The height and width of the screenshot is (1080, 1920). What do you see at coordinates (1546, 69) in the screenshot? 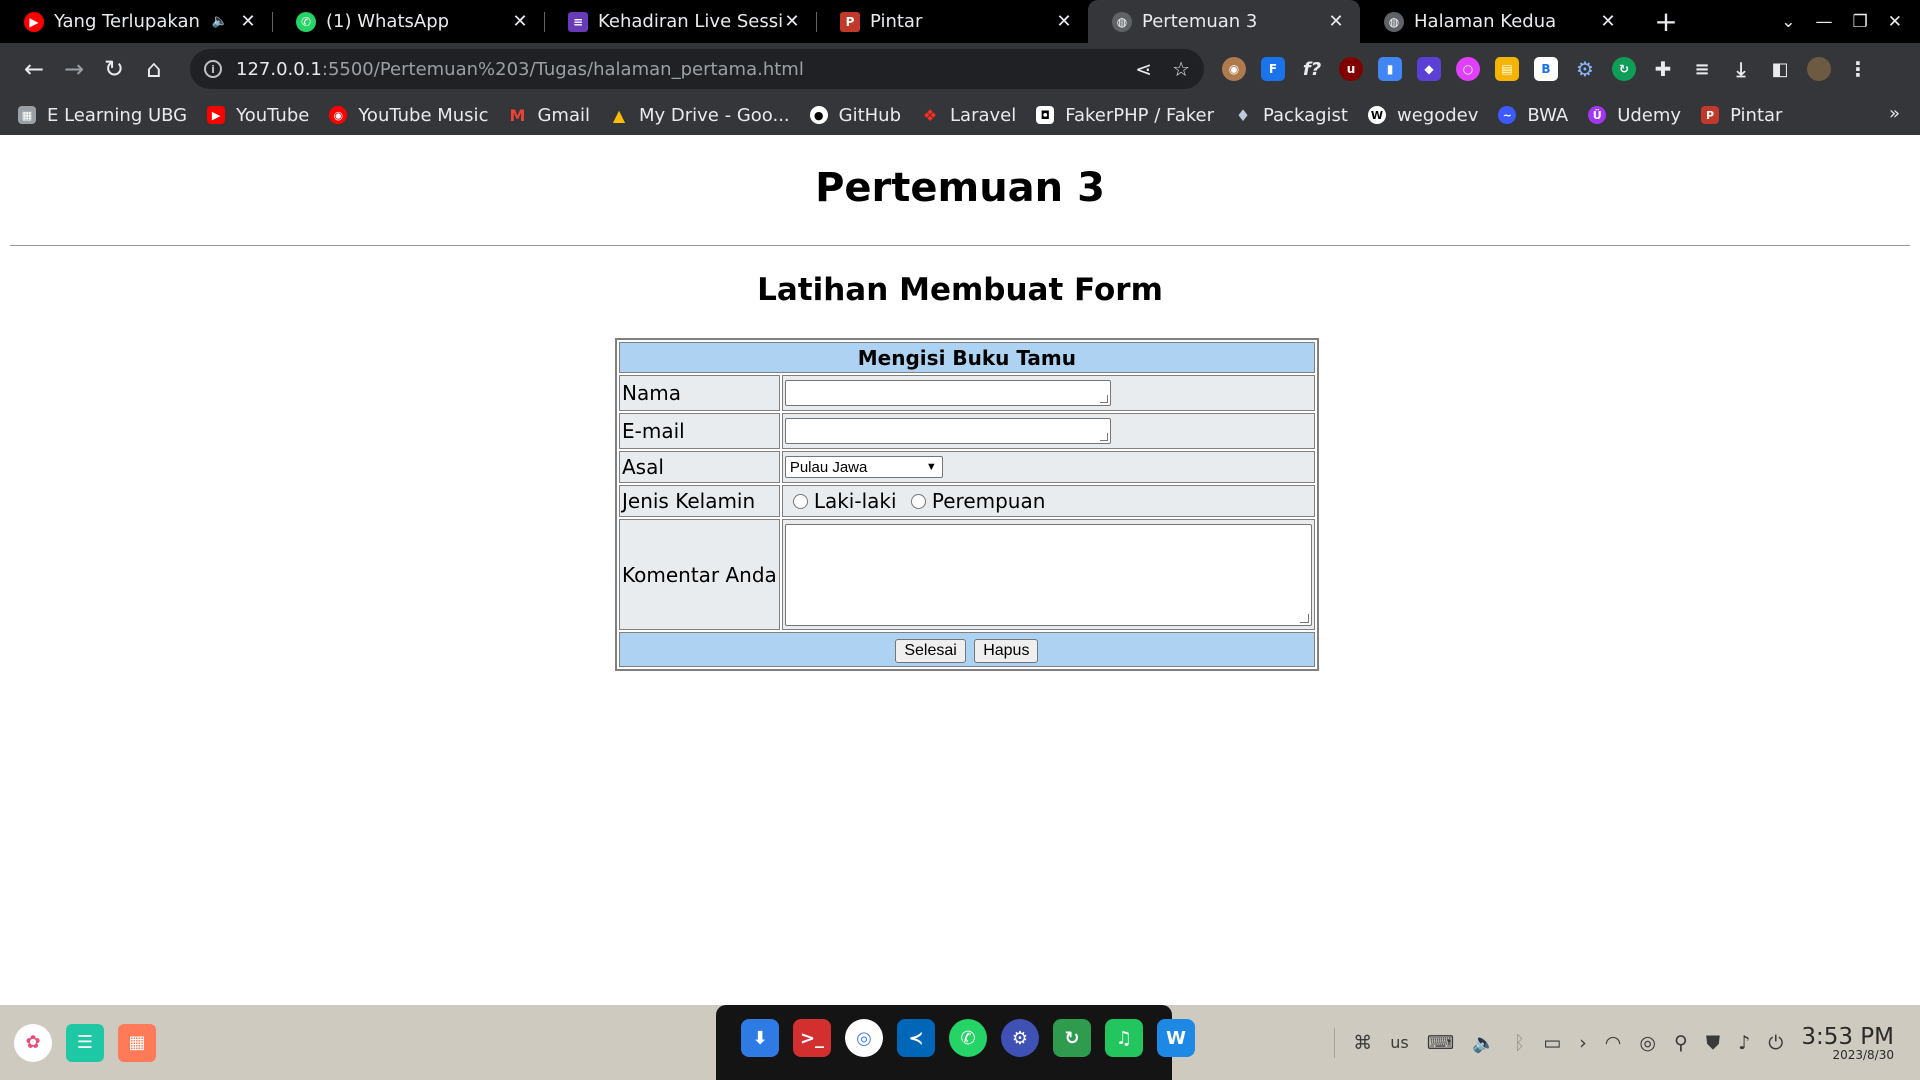
I see `extension-icon: B` at bounding box center [1546, 69].